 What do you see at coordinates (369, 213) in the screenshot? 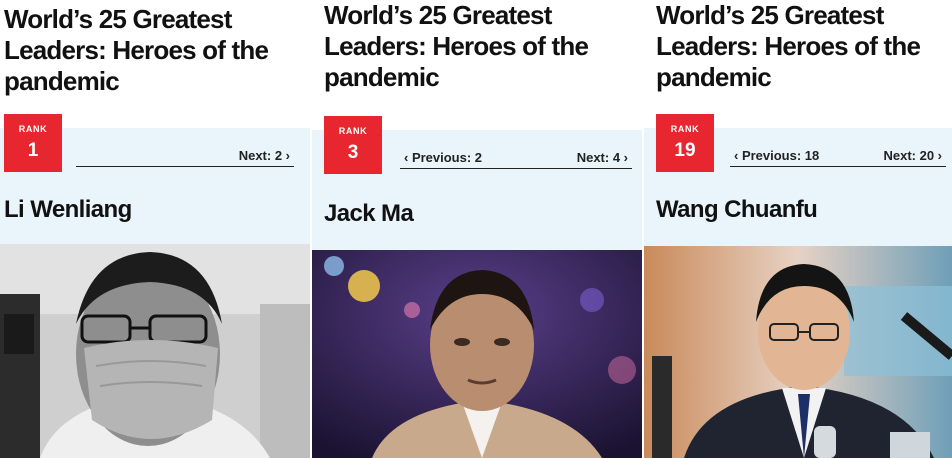
I see `leader-name: Jack Ma` at bounding box center [369, 213].